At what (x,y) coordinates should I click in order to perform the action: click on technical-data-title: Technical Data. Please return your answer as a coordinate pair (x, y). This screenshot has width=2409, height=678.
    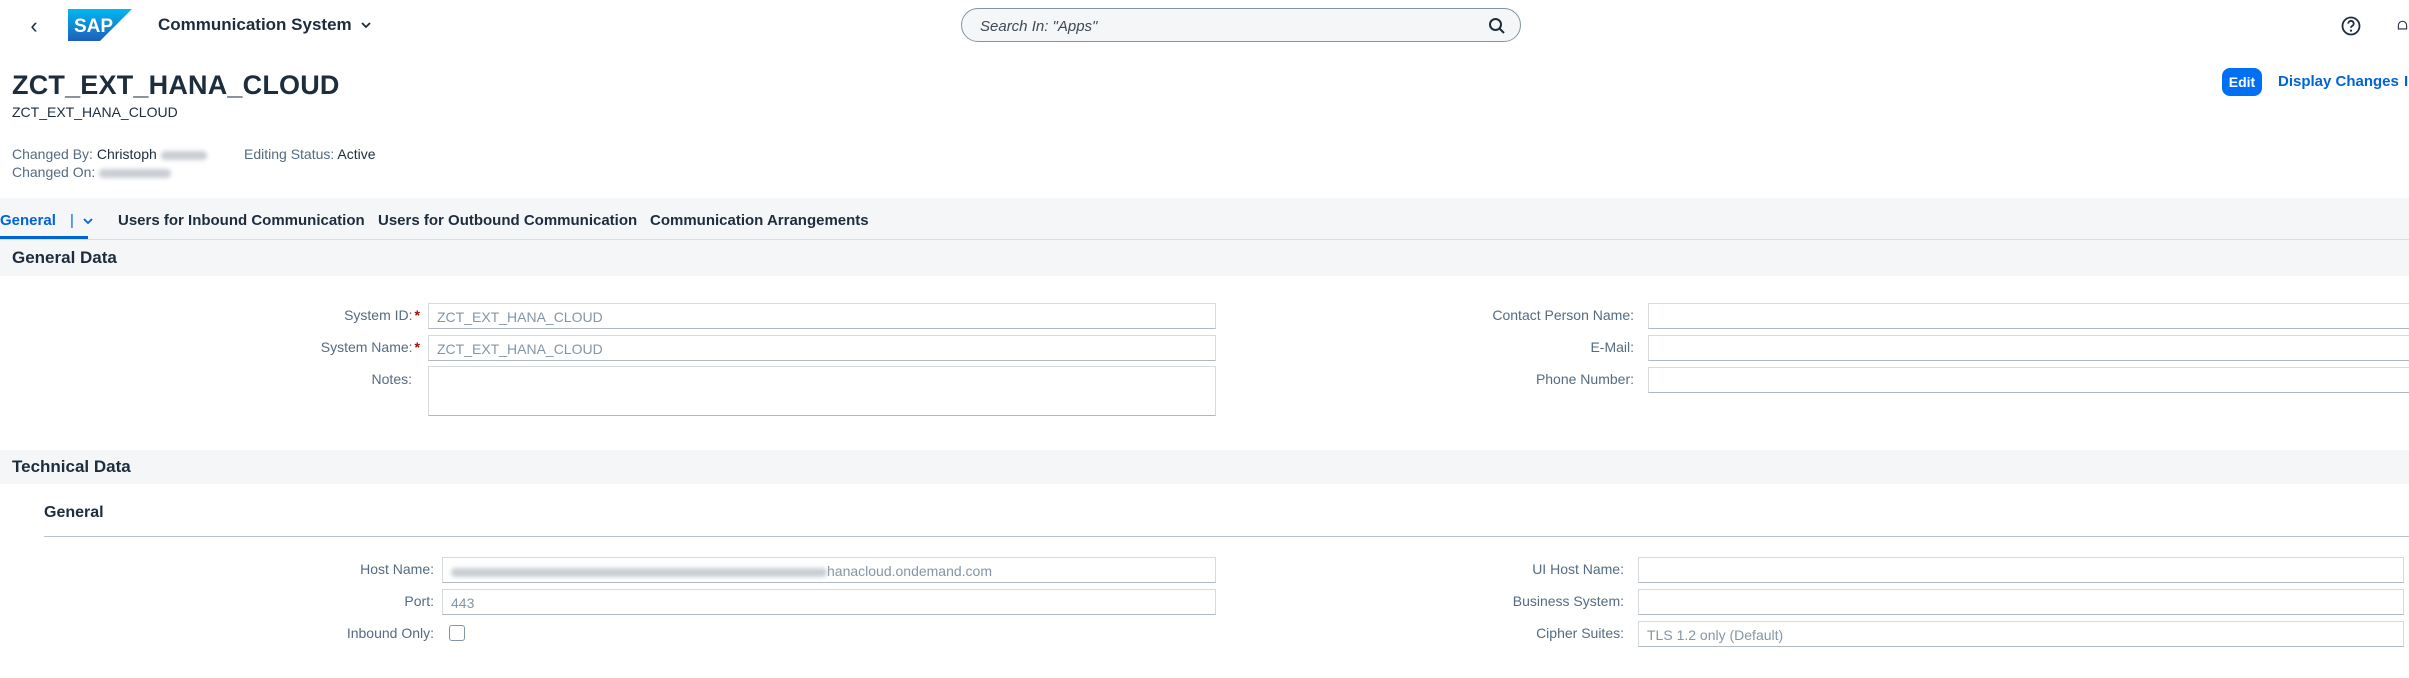
    Looking at the image, I should click on (71, 466).